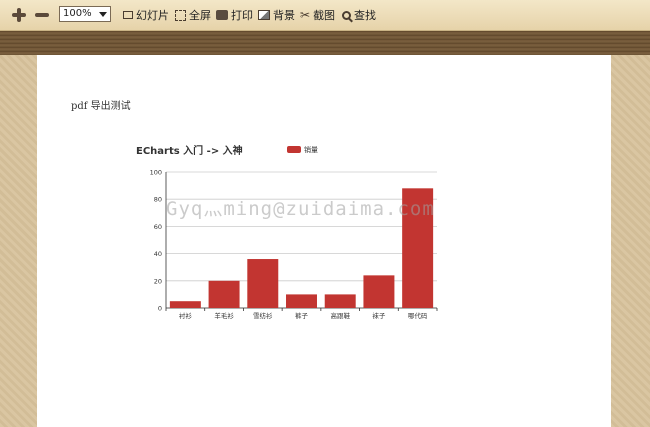  I want to click on y-tick-label: 0, so click(160, 309).